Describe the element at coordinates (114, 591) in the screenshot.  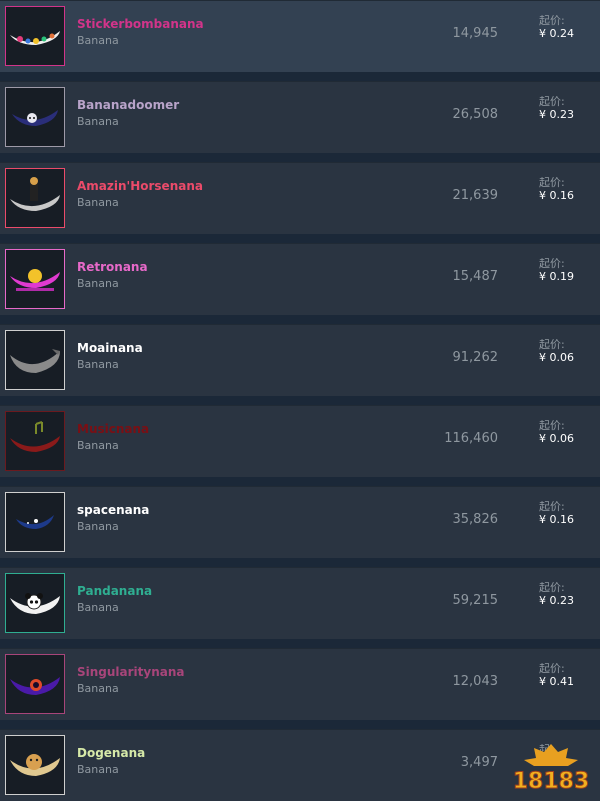
I see `item-name: Pandanana` at that location.